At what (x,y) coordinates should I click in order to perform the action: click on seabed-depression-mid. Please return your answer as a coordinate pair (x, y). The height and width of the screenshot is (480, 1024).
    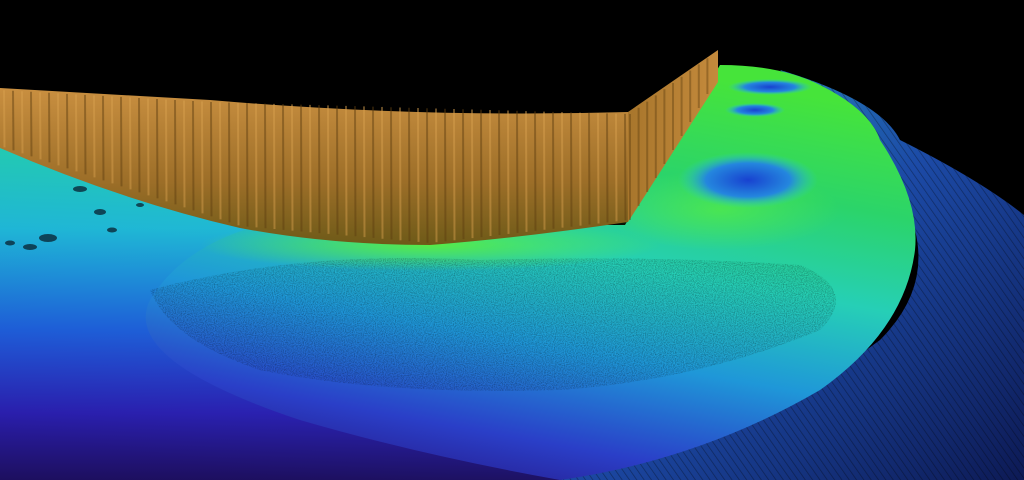
    Looking at the image, I should click on (755, 110).